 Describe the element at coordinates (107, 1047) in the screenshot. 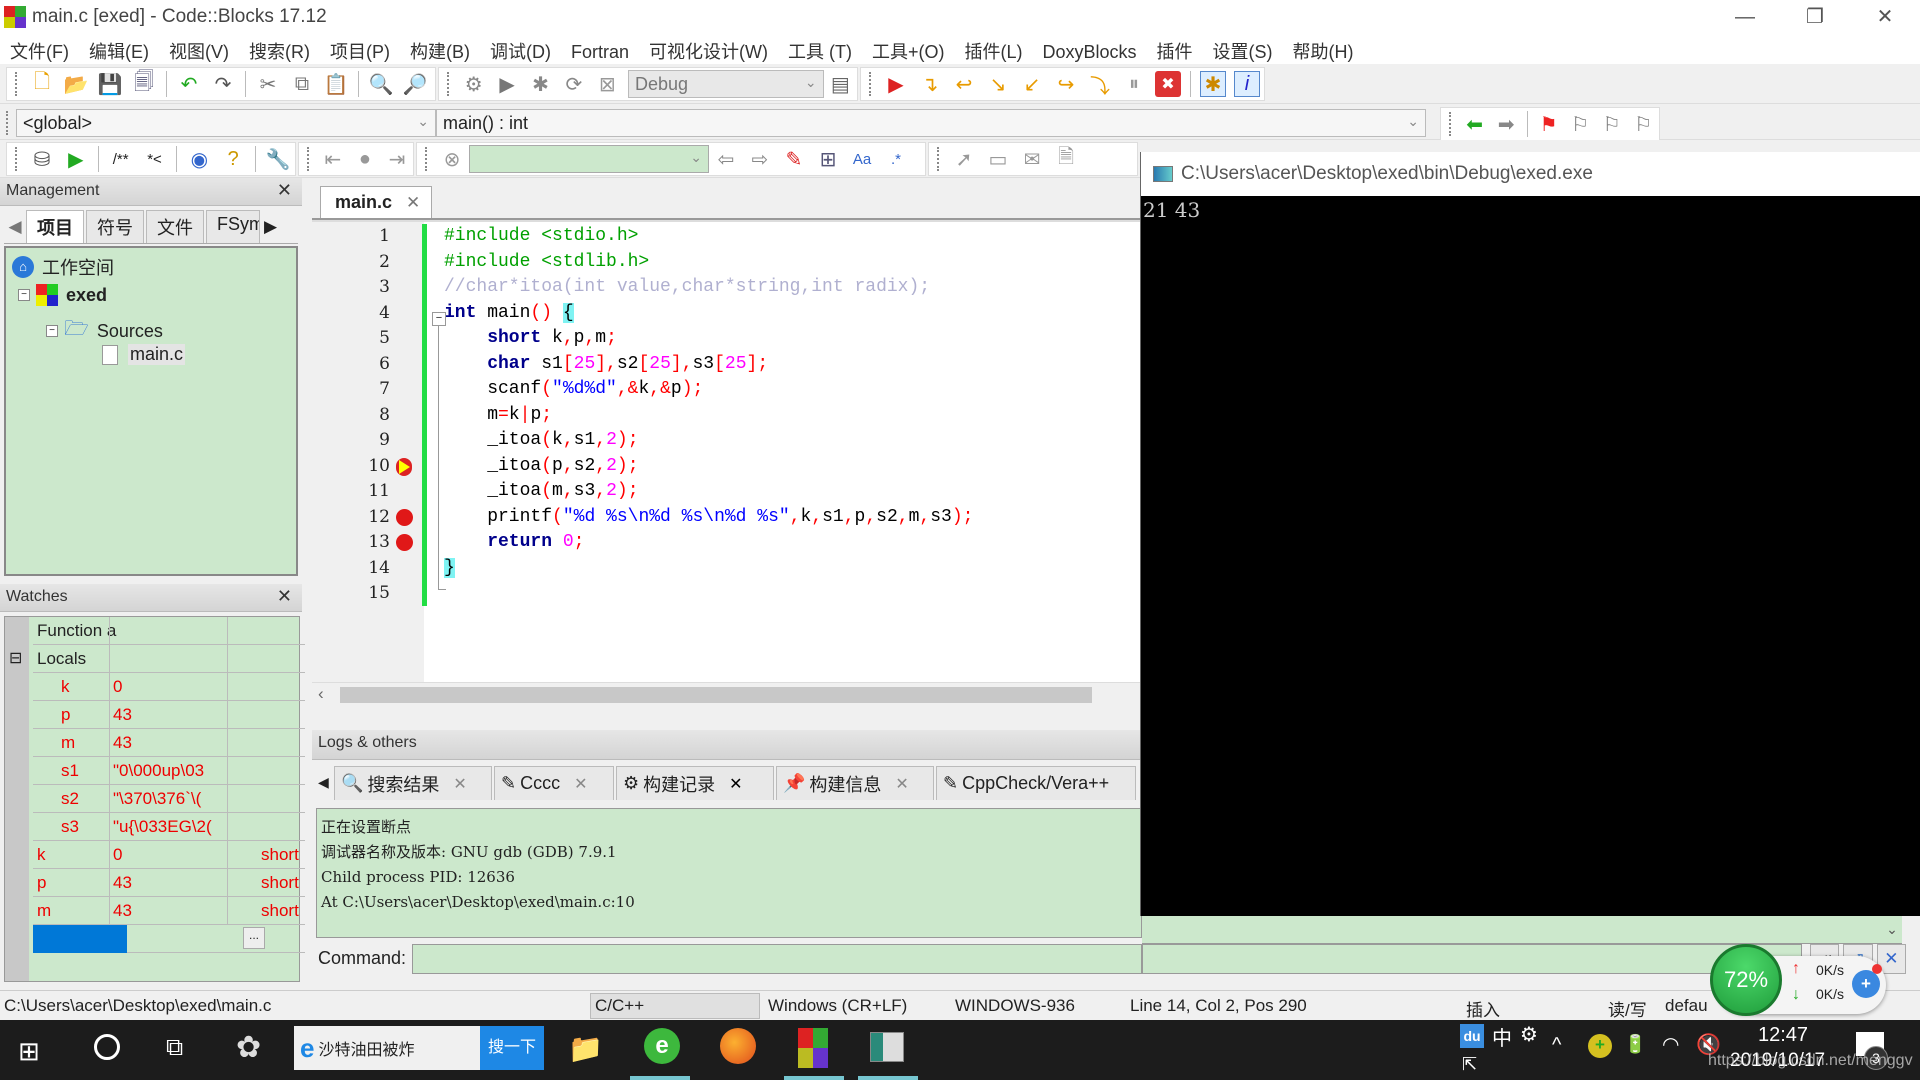

I see `cortana-icon` at that location.